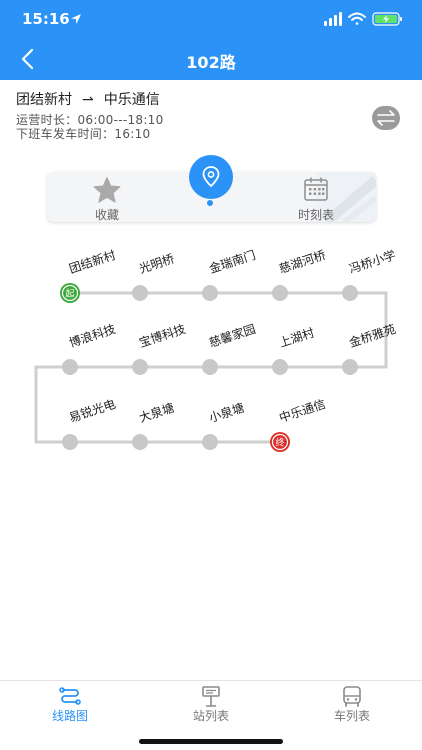 Image resolution: width=422 pixels, height=750 pixels. I want to click on page-title: 102路, so click(211, 62).